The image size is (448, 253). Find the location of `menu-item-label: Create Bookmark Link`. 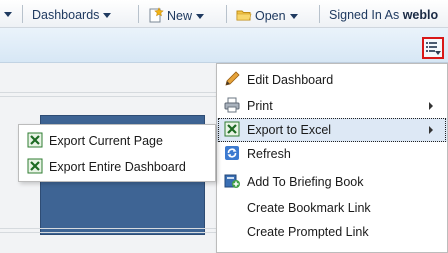

menu-item-label: Create Bookmark Link is located at coordinates (309, 208).